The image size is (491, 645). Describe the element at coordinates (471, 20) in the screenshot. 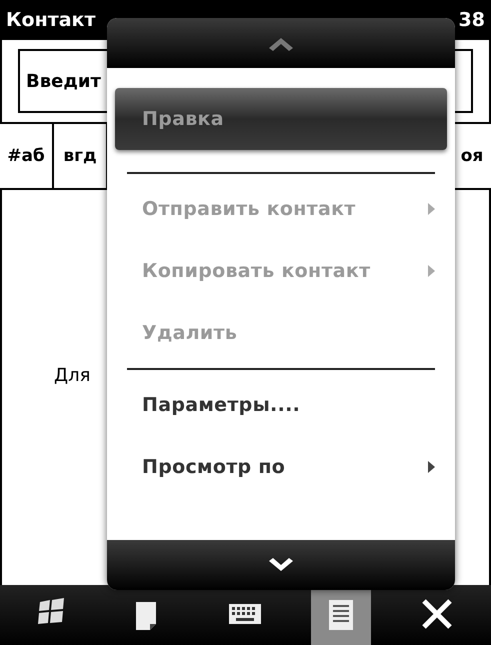

I see `clock-time: 38` at that location.